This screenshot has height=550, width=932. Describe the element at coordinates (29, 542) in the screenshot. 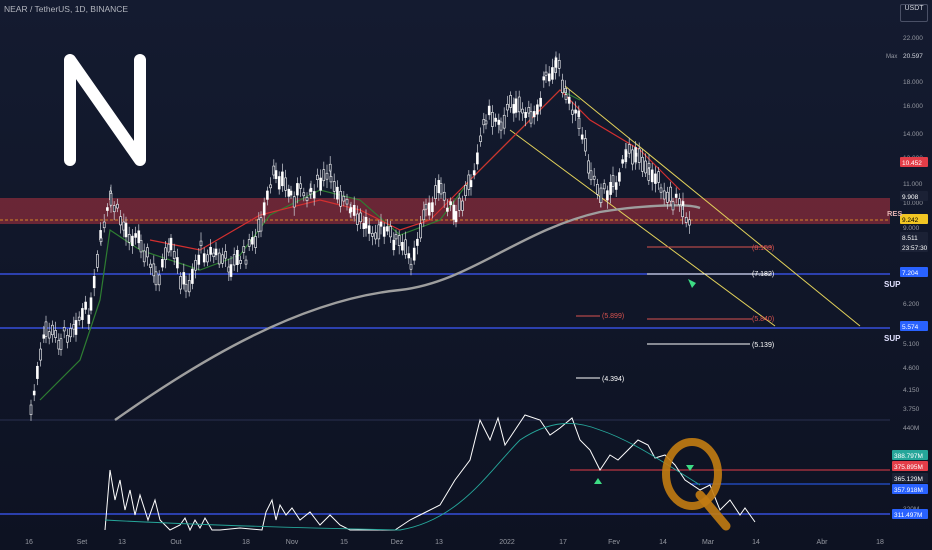

I see `time-tick-label: 16` at that location.